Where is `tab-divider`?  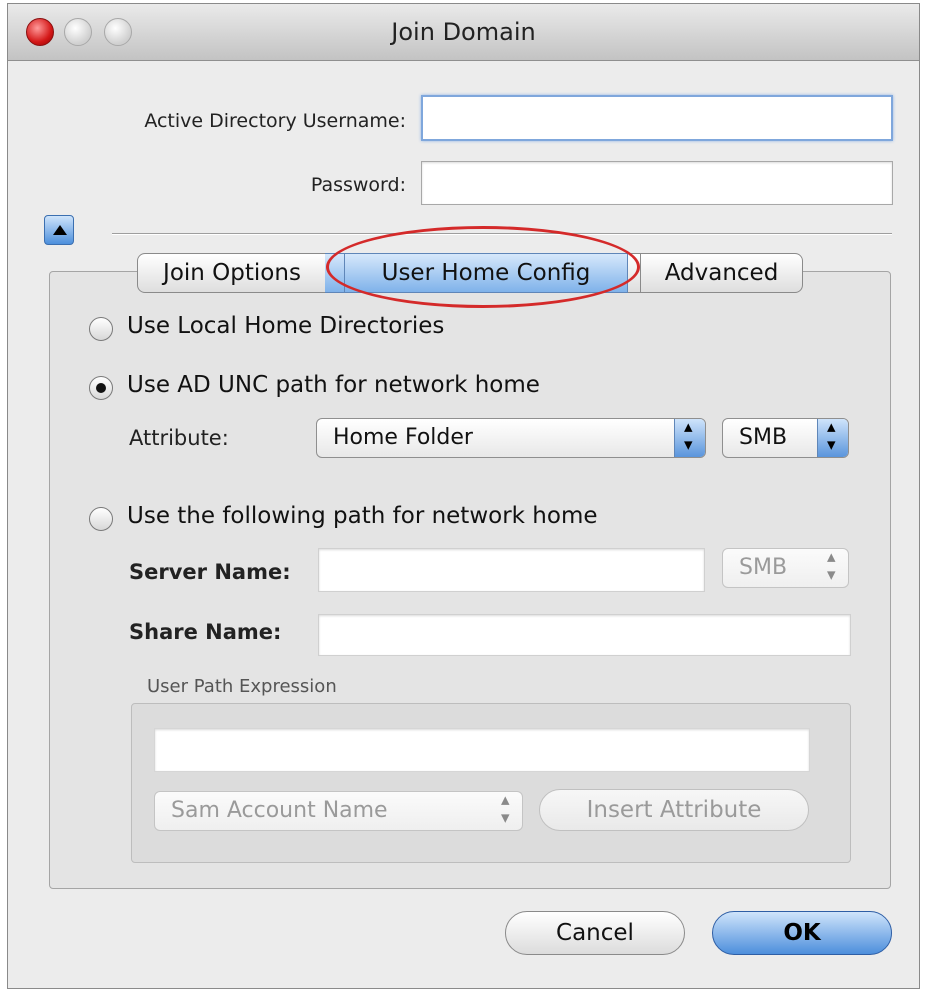
tab-divider is located at coordinates (335, 273).